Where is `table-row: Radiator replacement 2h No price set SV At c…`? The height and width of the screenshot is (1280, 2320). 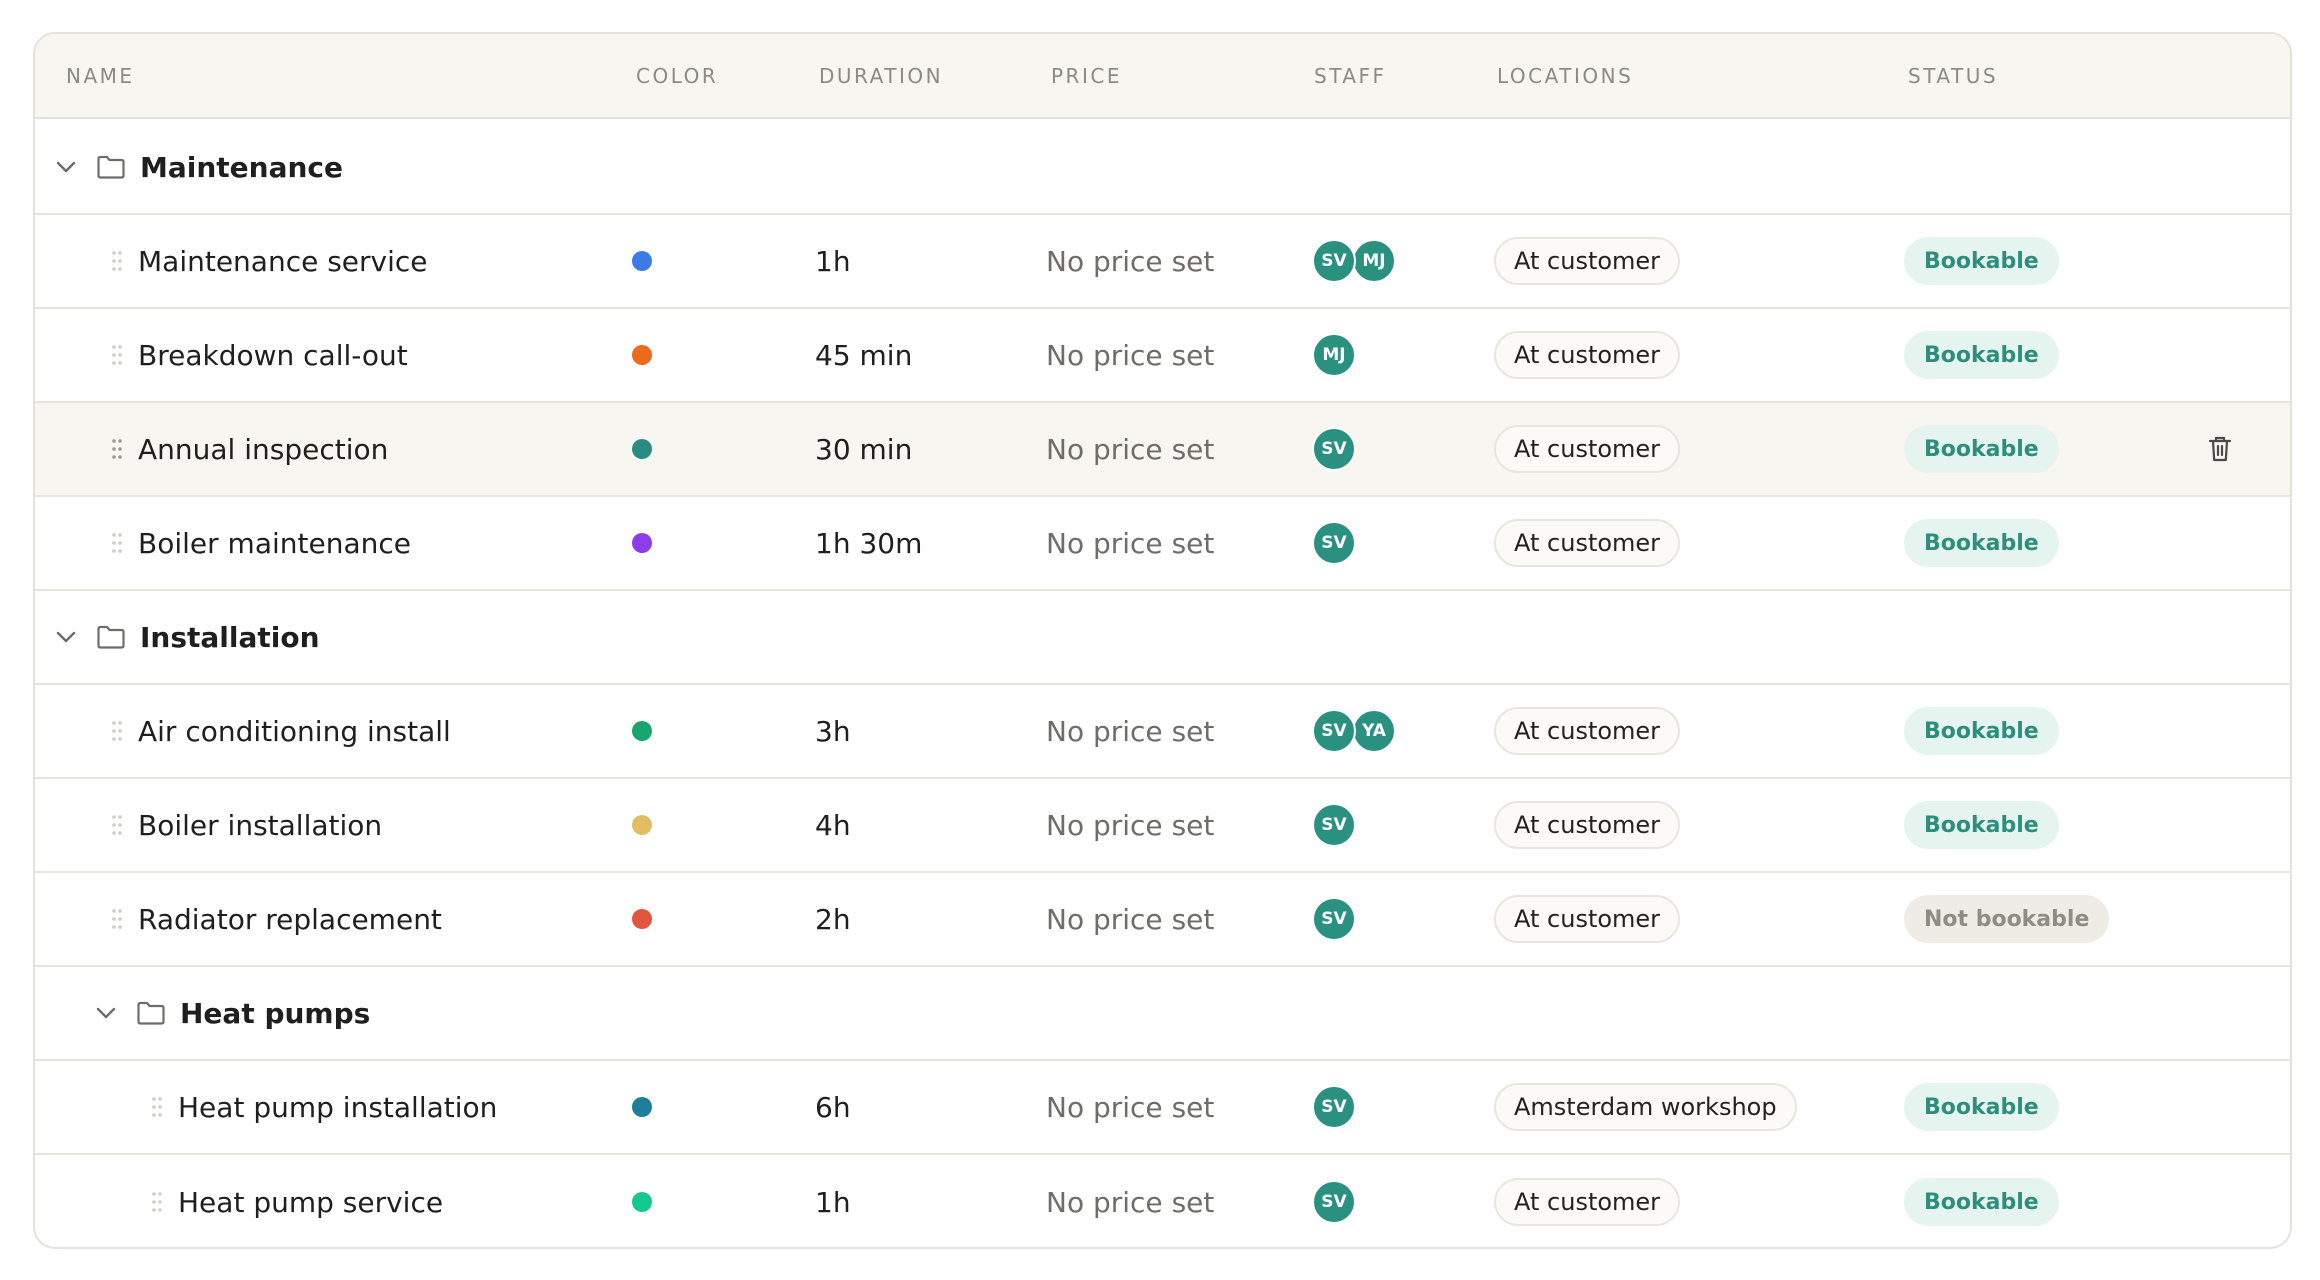
table-row: Radiator replacement 2h No price set SV At c… is located at coordinates (1162, 920).